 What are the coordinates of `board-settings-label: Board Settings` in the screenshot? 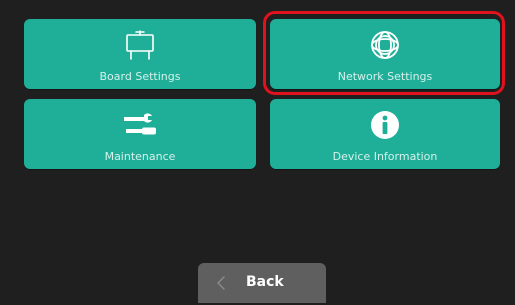 It's located at (140, 76).